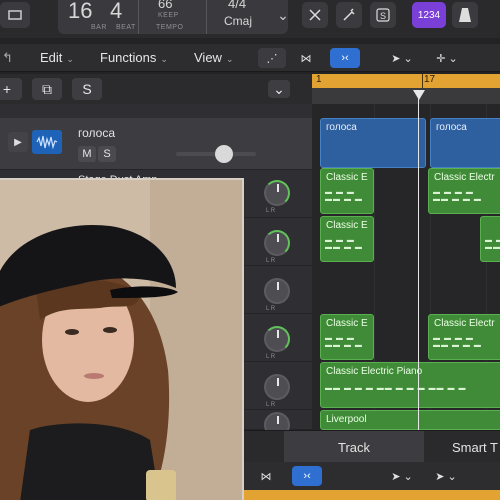 The image size is (500, 500). I want to click on global-solo-button: S, so click(87, 89).